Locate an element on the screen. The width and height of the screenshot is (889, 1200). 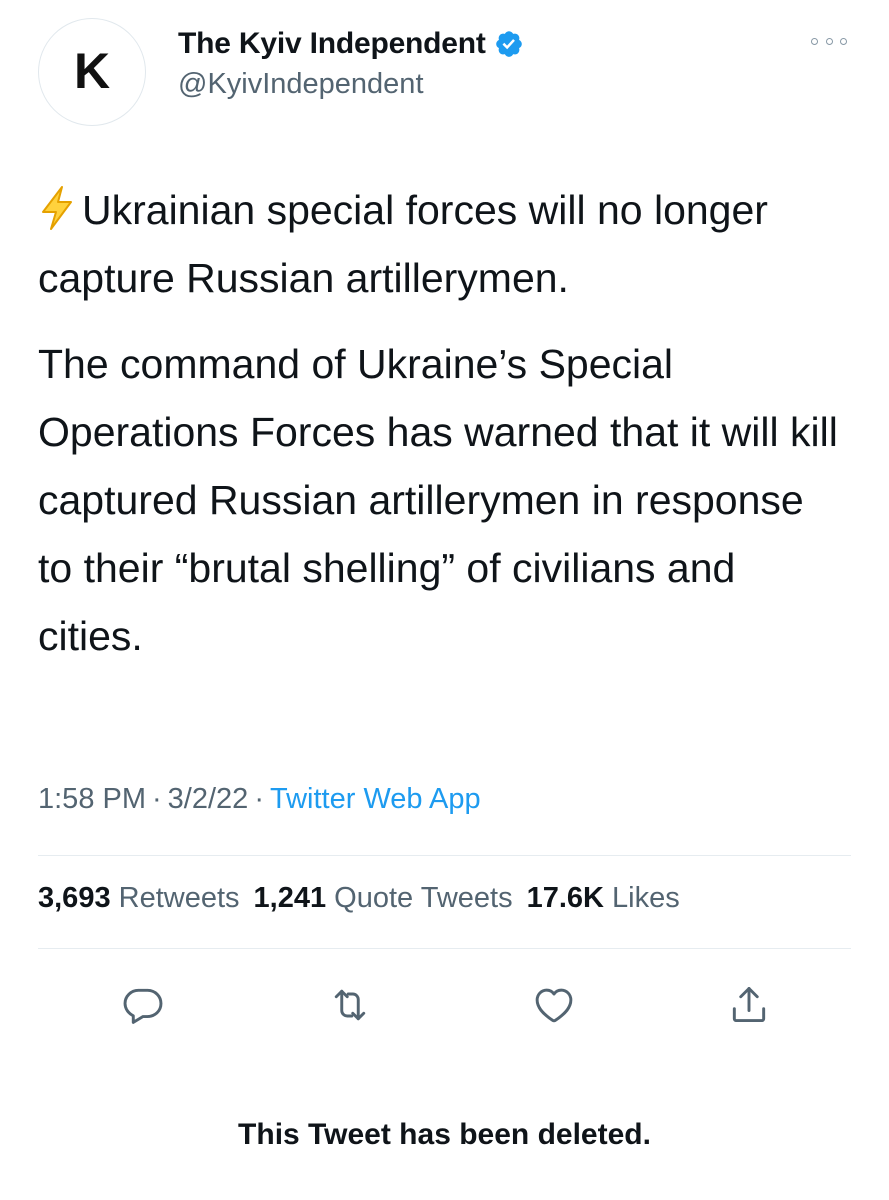
verified-badge-icon is located at coordinates (508, 44).